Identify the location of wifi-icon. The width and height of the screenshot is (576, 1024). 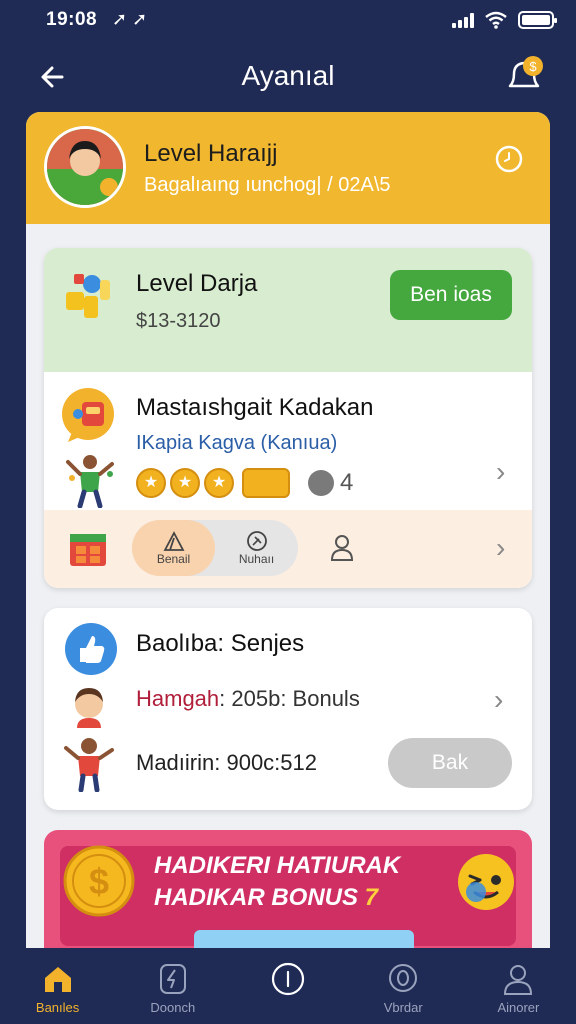
(496, 20).